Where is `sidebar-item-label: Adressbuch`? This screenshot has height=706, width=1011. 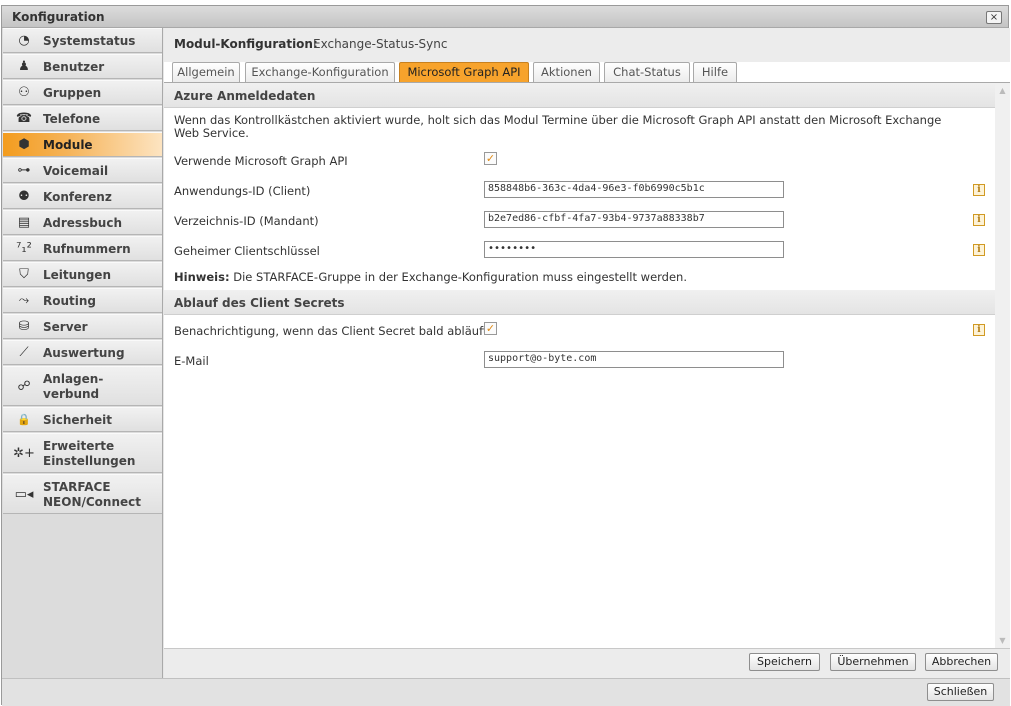 sidebar-item-label: Adressbuch is located at coordinates (83, 223).